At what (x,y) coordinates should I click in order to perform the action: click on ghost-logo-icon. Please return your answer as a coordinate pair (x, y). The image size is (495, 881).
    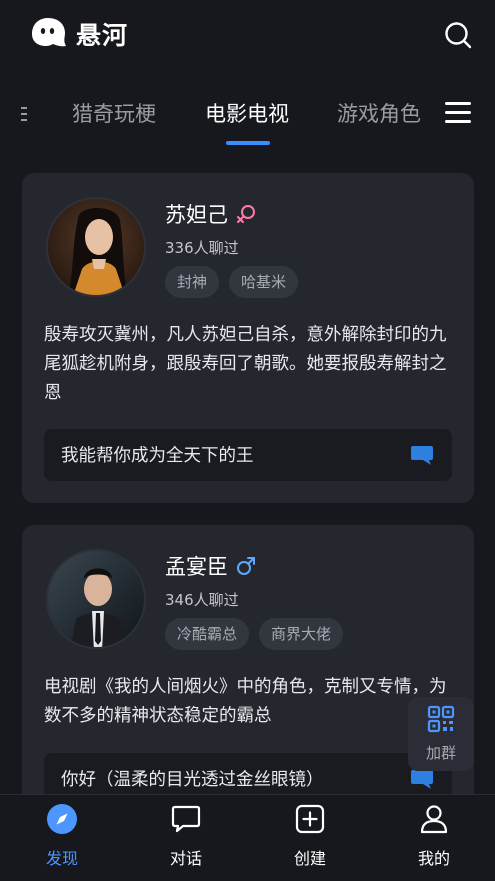
    Looking at the image, I should click on (49, 32).